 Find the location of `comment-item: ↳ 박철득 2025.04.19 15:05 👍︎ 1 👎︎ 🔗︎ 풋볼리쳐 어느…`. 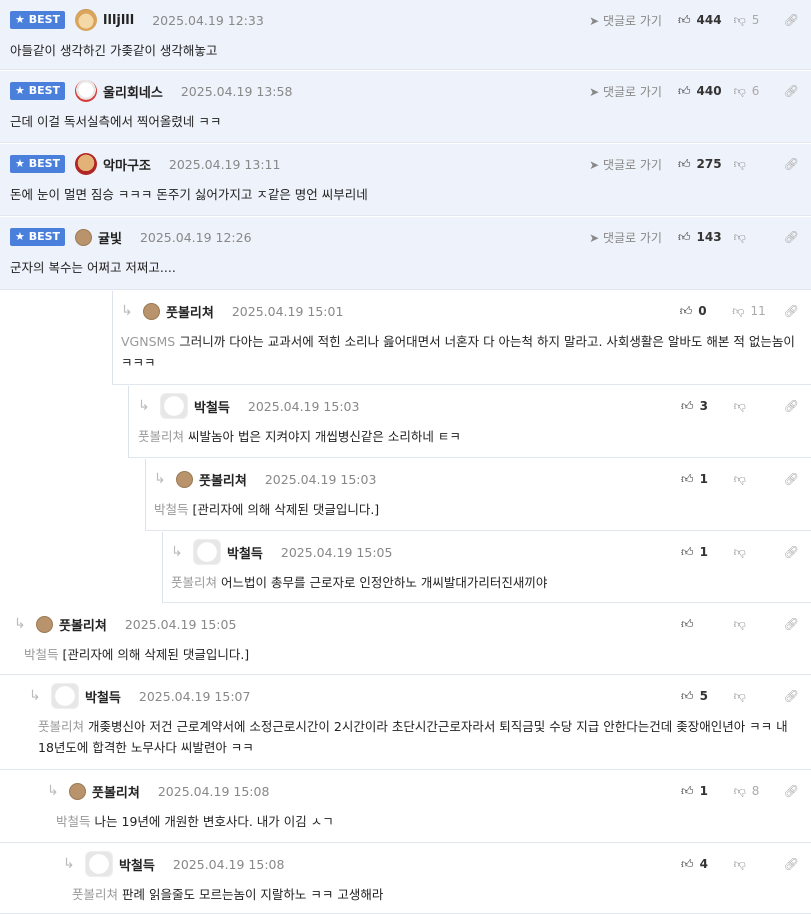

comment-item: ↳ 박철득 2025.04.19 15:05 👍︎ 1 👎︎ 🔗︎ 풋볼리쳐 어느… is located at coordinates (486, 567).